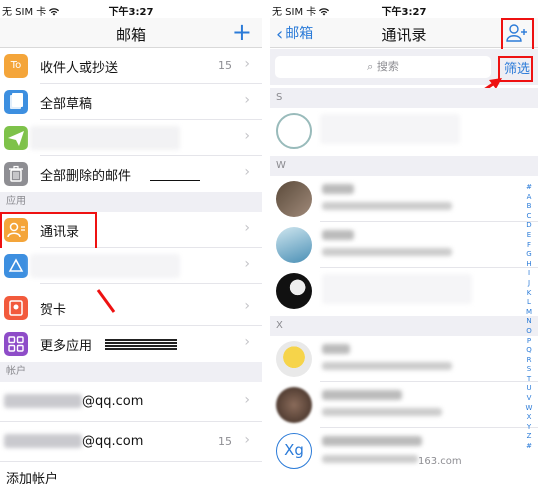 This screenshot has height=484, width=538. Describe the element at coordinates (175, 180) in the screenshot. I see `redaction-line` at that location.